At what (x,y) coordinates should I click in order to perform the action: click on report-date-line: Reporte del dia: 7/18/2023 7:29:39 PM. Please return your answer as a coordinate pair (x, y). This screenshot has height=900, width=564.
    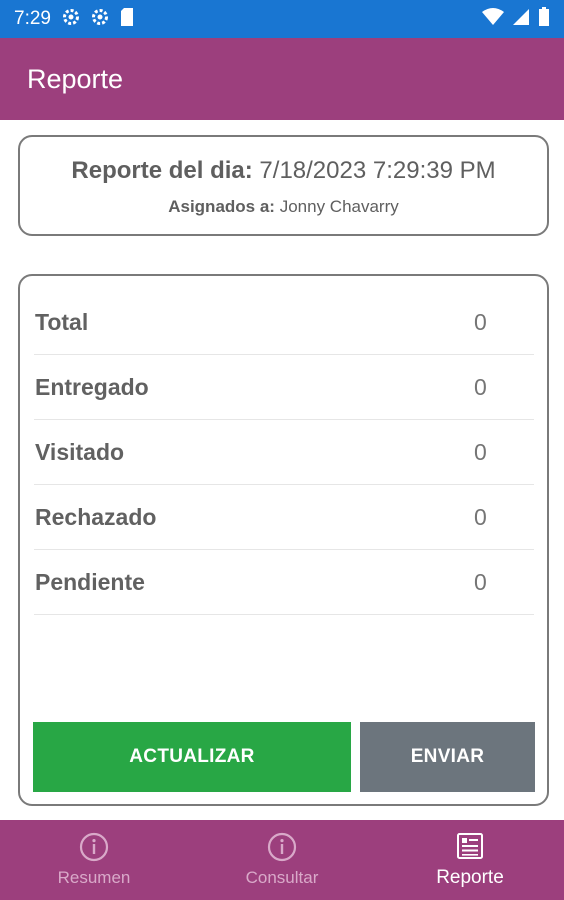
    Looking at the image, I should click on (283, 171).